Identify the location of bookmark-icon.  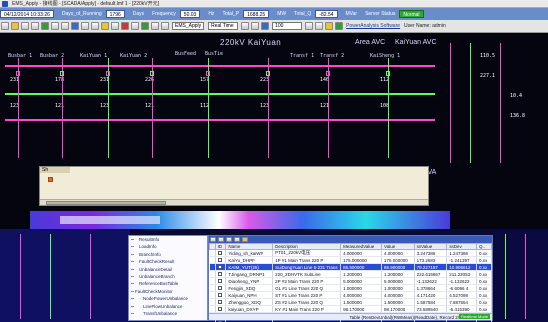
(105, 26).